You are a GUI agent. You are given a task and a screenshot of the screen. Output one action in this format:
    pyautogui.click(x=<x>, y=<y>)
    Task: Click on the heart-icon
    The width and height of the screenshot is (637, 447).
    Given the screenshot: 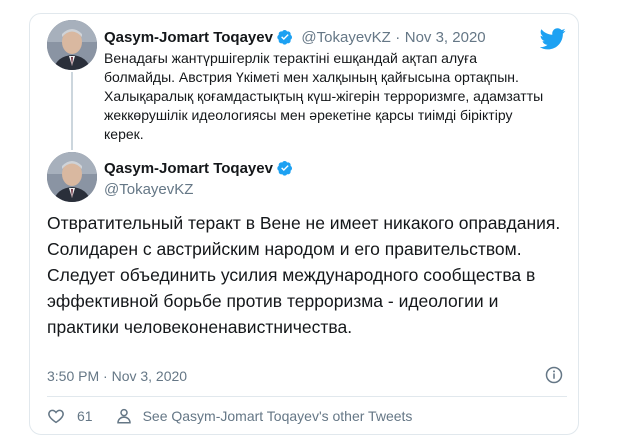 What is the action you would take?
    pyautogui.click(x=56, y=416)
    